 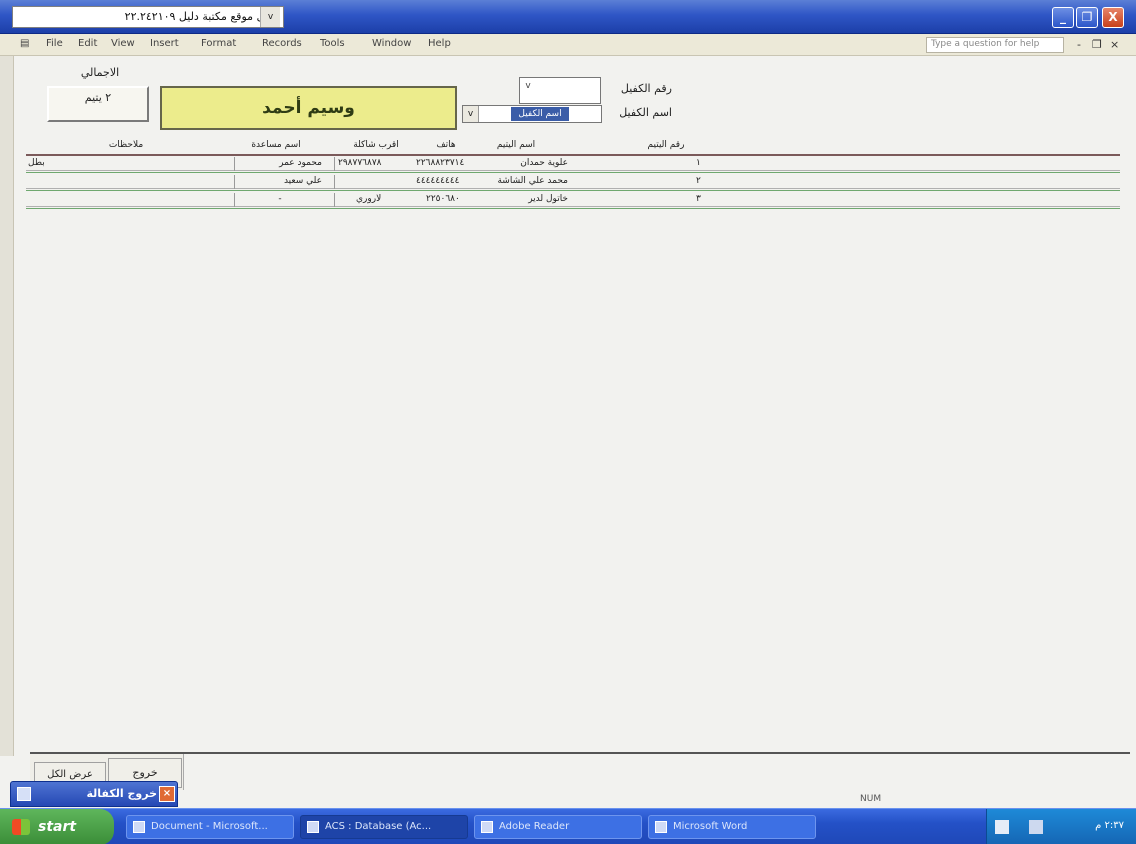 I want to click on start-button: start, so click(x=57, y=826).